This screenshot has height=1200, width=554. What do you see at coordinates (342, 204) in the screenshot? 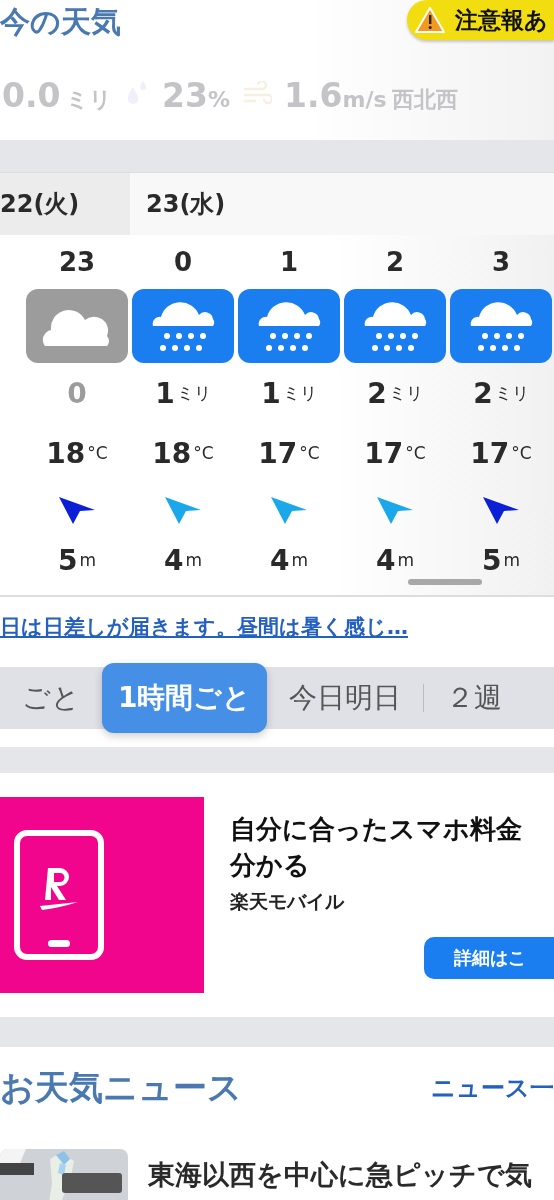
I see `day-header: 23(水)` at bounding box center [342, 204].